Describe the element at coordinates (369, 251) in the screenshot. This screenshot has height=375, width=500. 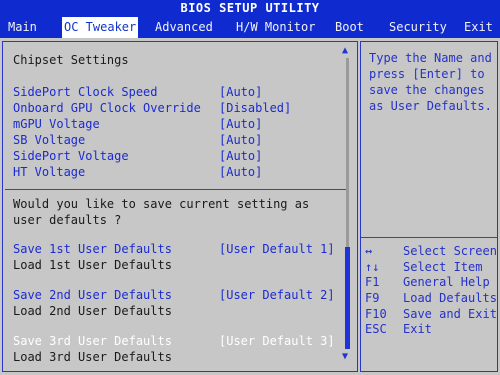
I see `left-right-arrows-icon: ↔` at that location.